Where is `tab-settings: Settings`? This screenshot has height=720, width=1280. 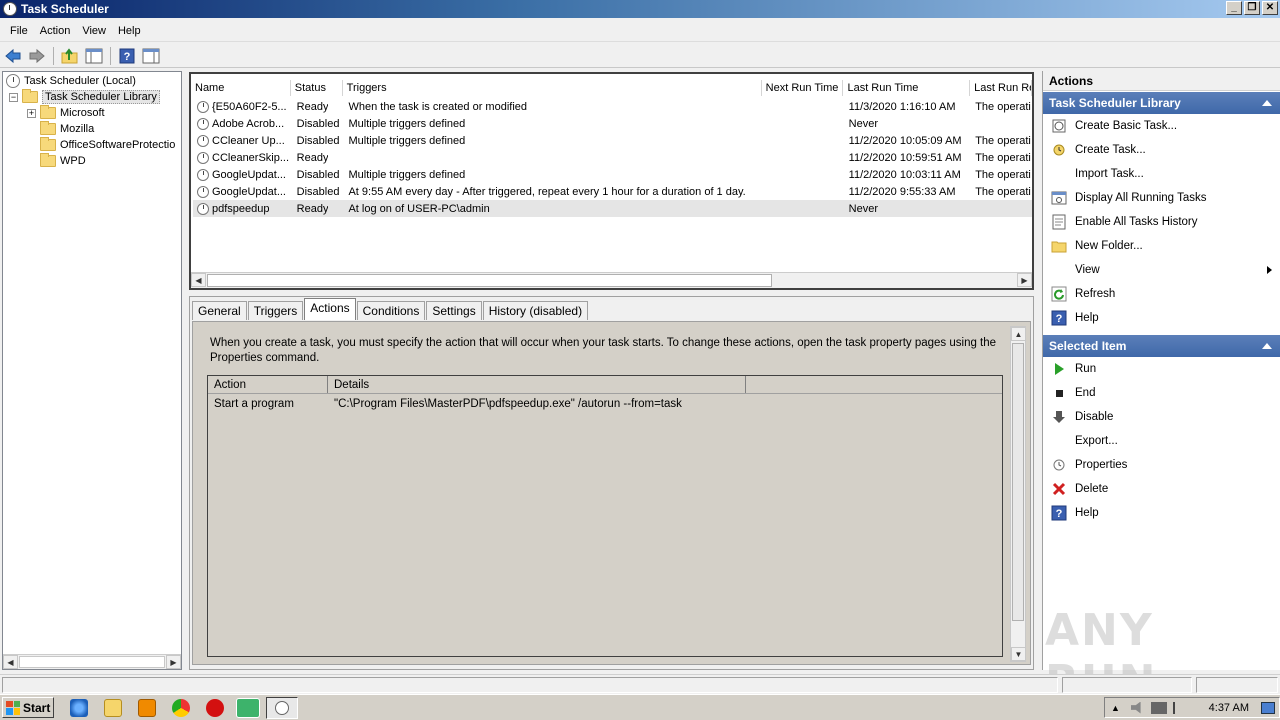
tab-settings: Settings is located at coordinates (454, 310).